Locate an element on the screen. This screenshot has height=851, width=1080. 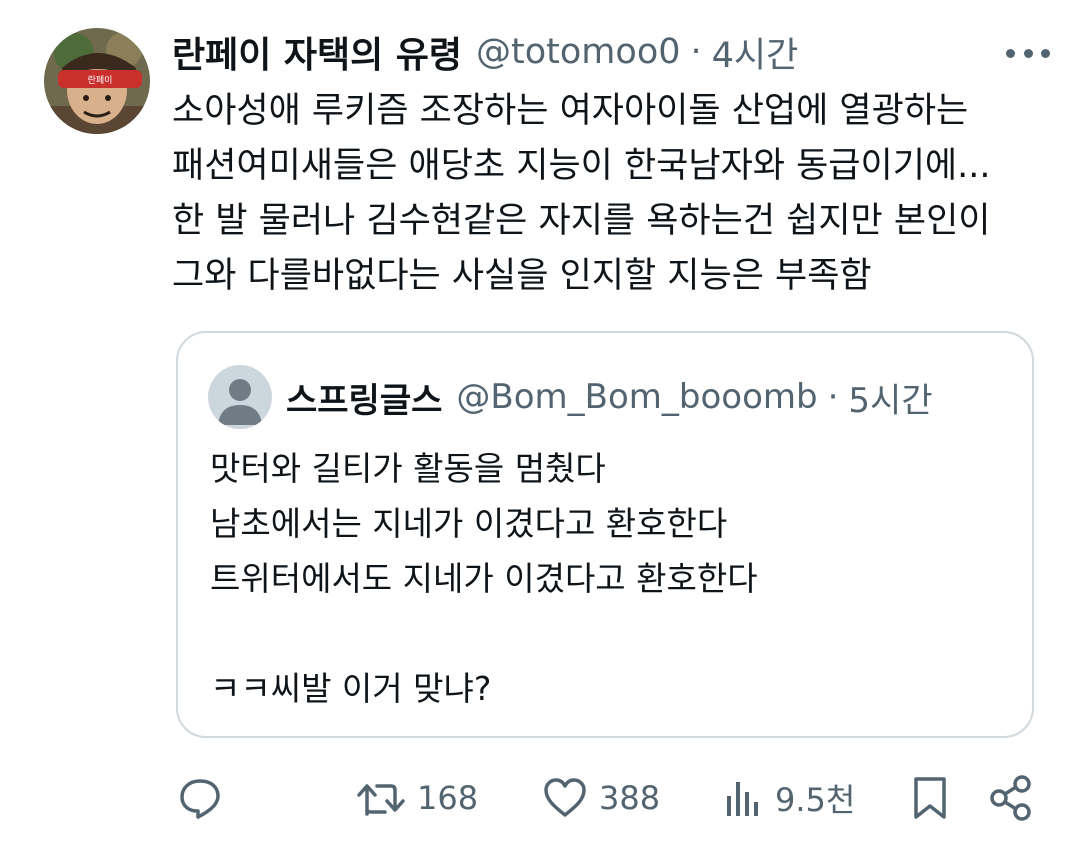
quoted-tweet-header: 스프링글스 @Bom_Bom_booomb · 5시간 is located at coordinates (609, 397).